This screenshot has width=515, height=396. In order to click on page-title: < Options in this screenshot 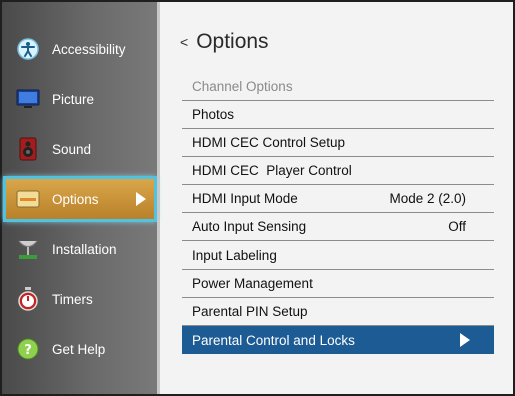, I will do `click(224, 42)`.